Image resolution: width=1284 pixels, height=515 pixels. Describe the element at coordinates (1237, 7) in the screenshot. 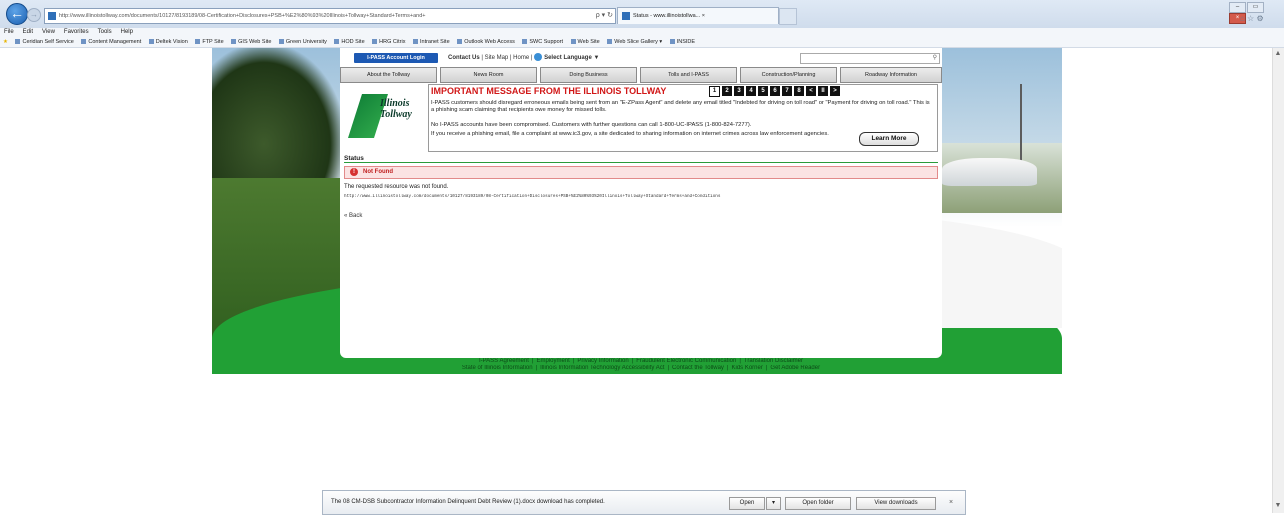

I see `minimize-button: –` at that location.